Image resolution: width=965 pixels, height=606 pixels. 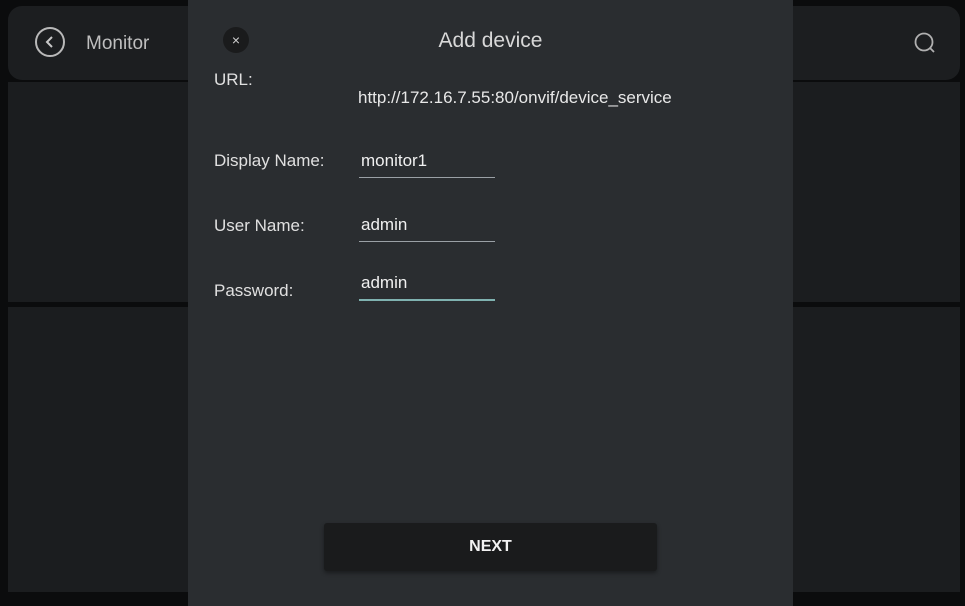 I want to click on refresh-icon, so click(x=924, y=42).